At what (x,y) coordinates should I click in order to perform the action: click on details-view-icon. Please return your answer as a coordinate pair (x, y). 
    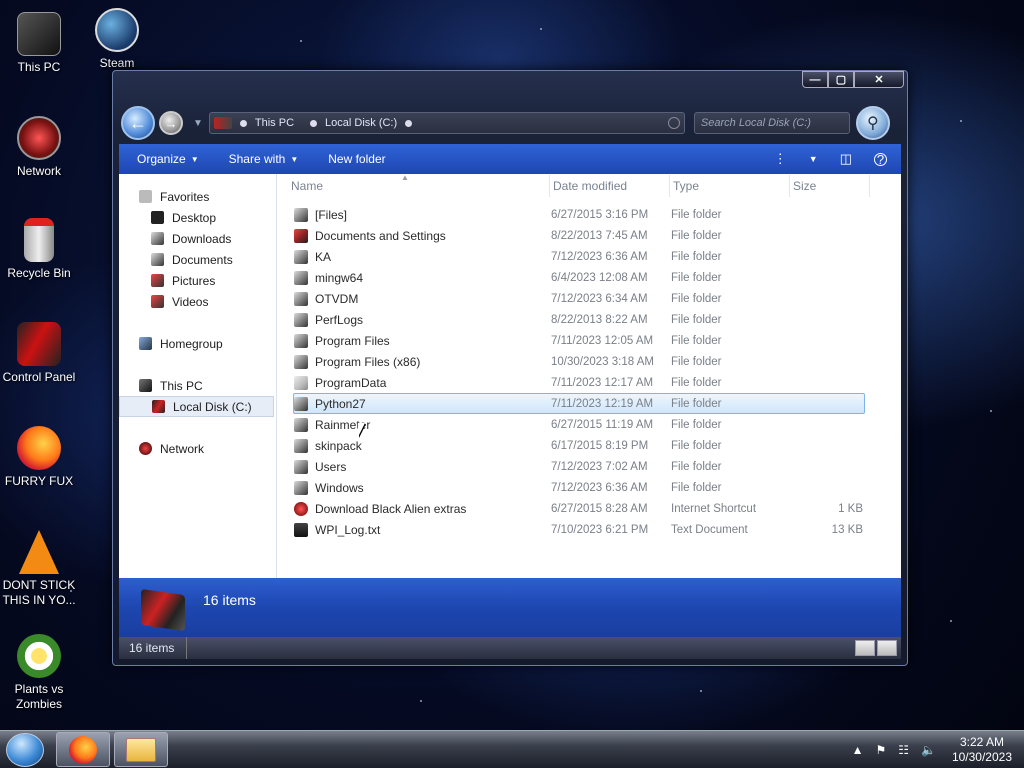
    Looking at the image, I should click on (865, 648).